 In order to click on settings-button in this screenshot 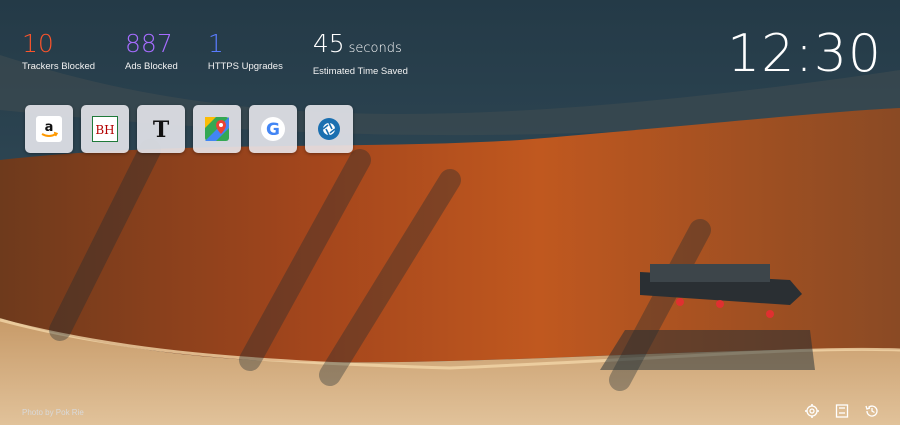, I will do `click(812, 411)`.